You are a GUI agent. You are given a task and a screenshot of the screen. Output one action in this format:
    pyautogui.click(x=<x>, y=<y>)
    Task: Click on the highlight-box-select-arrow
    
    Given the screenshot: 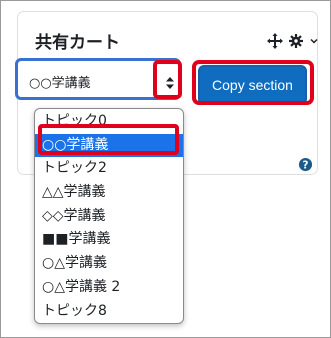 What is the action you would take?
    pyautogui.click(x=167, y=79)
    